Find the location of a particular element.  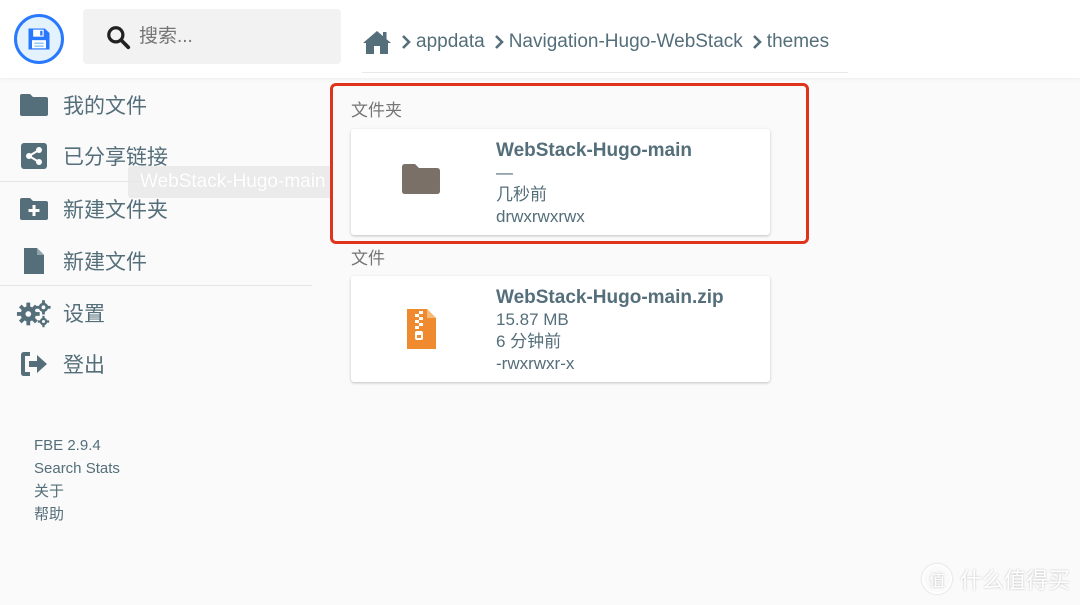

app-logo is located at coordinates (39, 39).